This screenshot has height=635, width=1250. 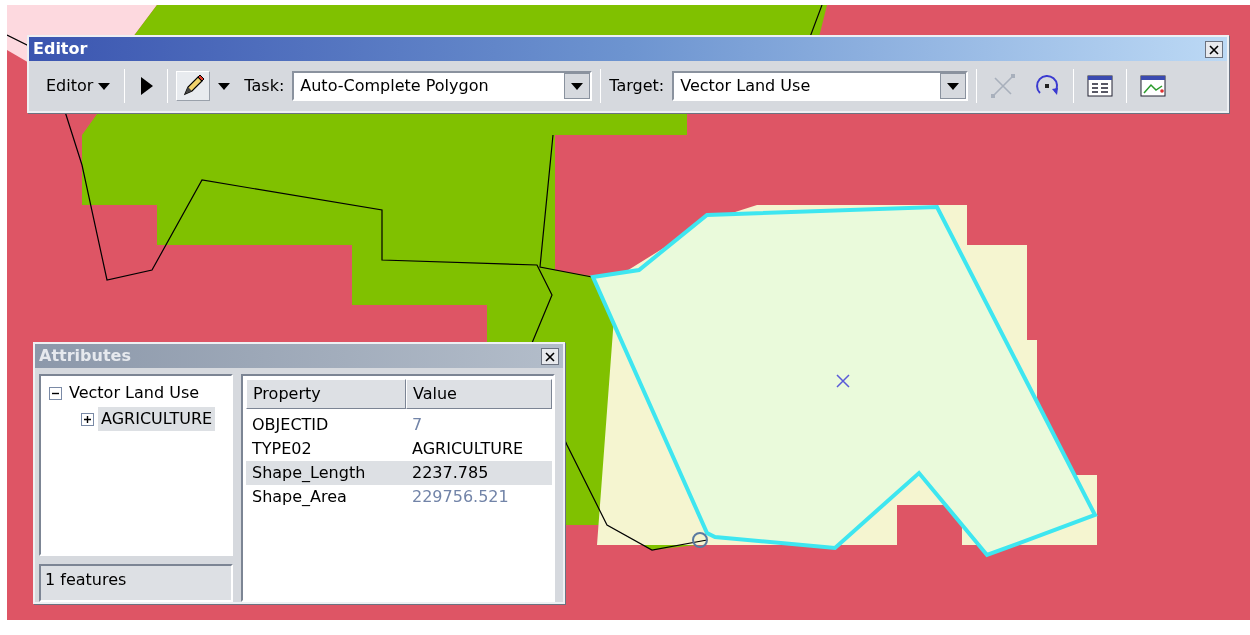 I want to click on editor-menu-button: Editor, so click(x=77, y=86).